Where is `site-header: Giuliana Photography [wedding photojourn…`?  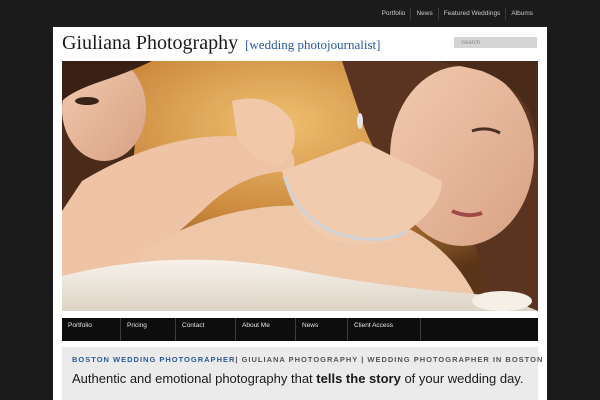
site-header: Giuliana Photography [wedding photojourn… is located at coordinates (221, 43).